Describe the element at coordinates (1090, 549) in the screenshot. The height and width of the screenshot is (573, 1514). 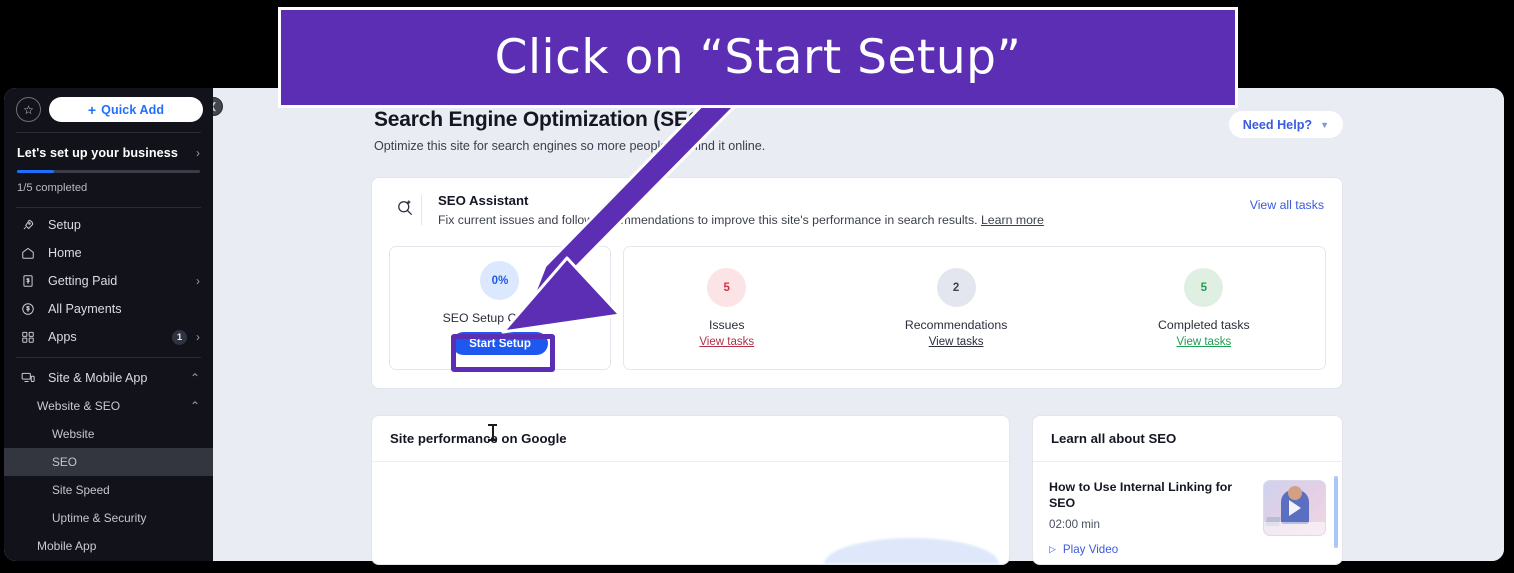
I see `play-video-label: Play Video` at that location.